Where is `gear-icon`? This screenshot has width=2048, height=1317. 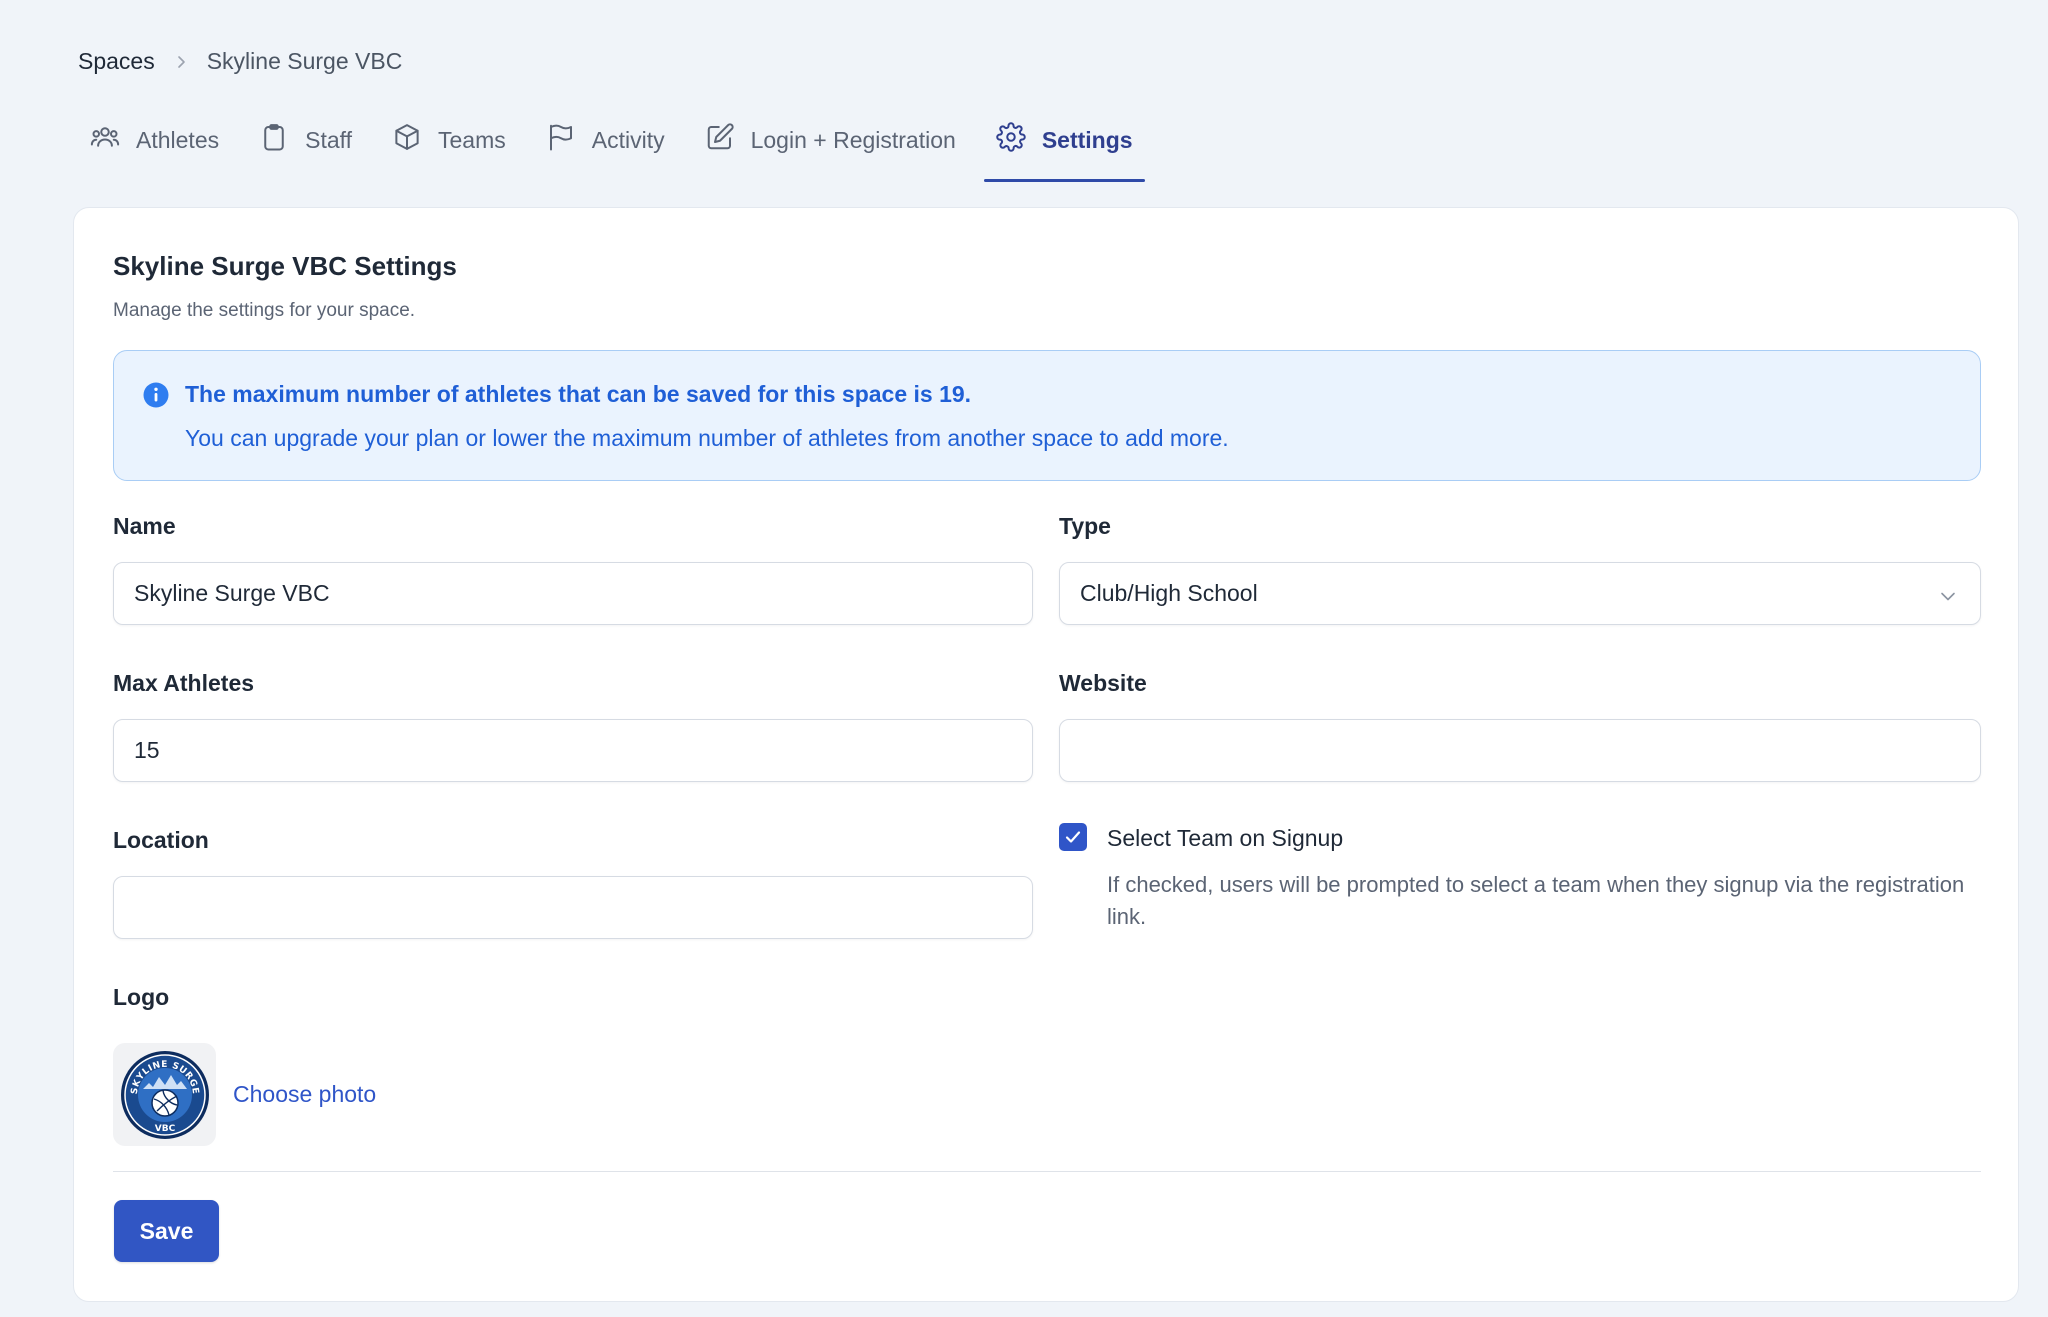
gear-icon is located at coordinates (1011, 140).